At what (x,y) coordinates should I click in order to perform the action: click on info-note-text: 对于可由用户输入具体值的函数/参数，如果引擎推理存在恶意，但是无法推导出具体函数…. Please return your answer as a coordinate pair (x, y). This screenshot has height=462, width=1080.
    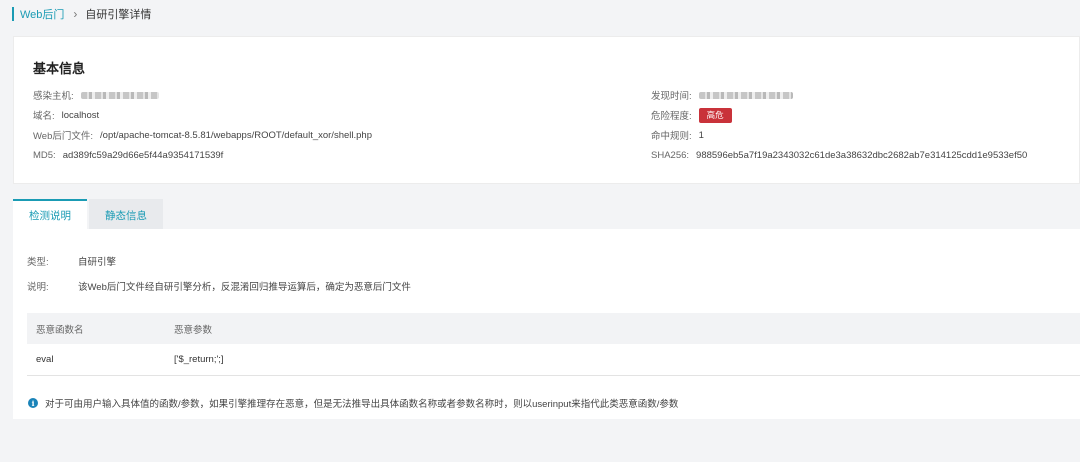
    Looking at the image, I should click on (362, 404).